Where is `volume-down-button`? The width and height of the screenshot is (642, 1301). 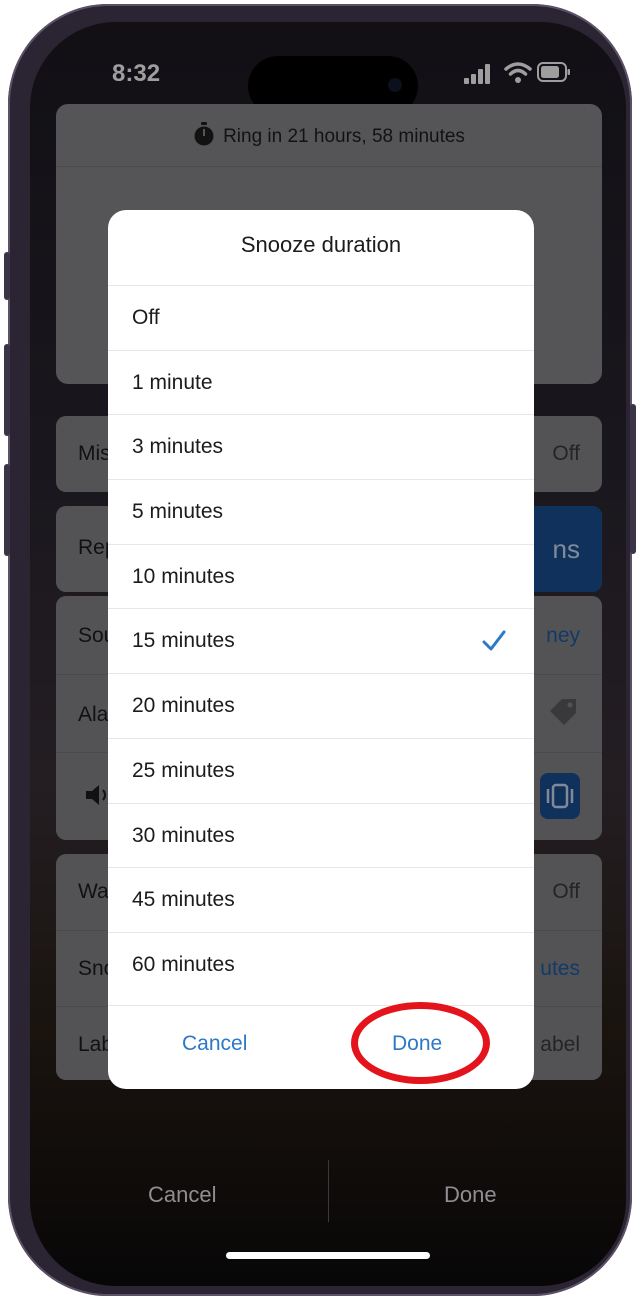
volume-down-button is located at coordinates (7, 510).